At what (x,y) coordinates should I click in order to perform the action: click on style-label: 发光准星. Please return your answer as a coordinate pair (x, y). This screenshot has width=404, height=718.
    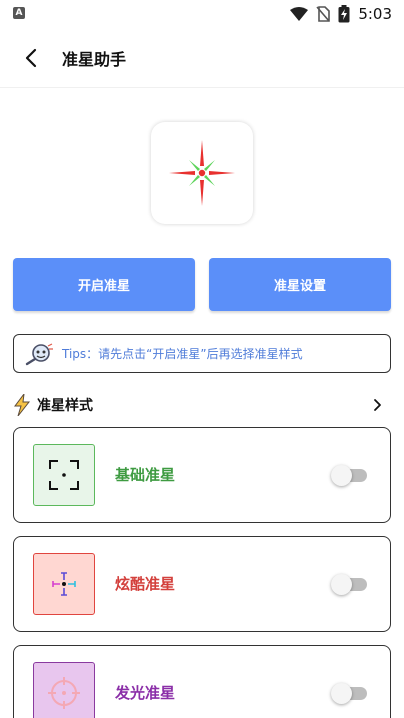
    Looking at the image, I should click on (145, 693).